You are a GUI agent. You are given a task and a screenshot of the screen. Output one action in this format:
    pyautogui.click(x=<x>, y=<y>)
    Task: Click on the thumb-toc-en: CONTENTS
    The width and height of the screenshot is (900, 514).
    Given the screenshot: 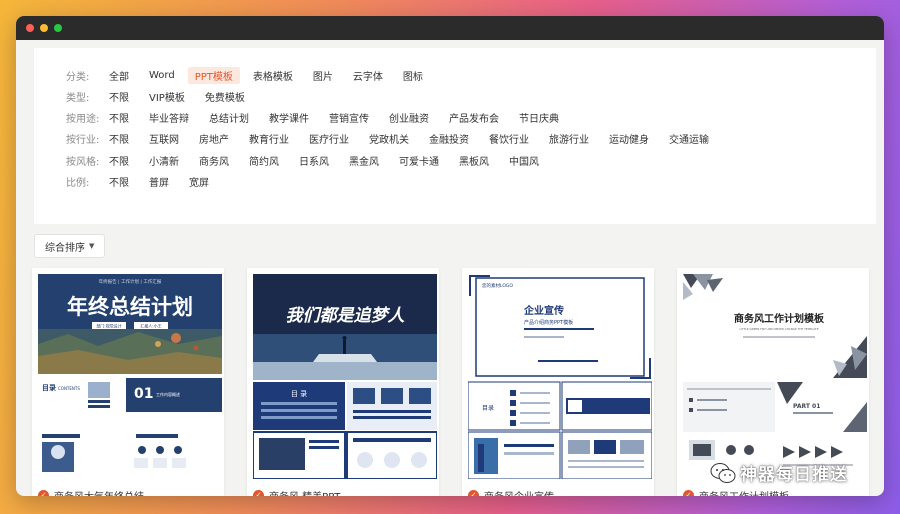 What is the action you would take?
    pyautogui.click(x=69, y=388)
    